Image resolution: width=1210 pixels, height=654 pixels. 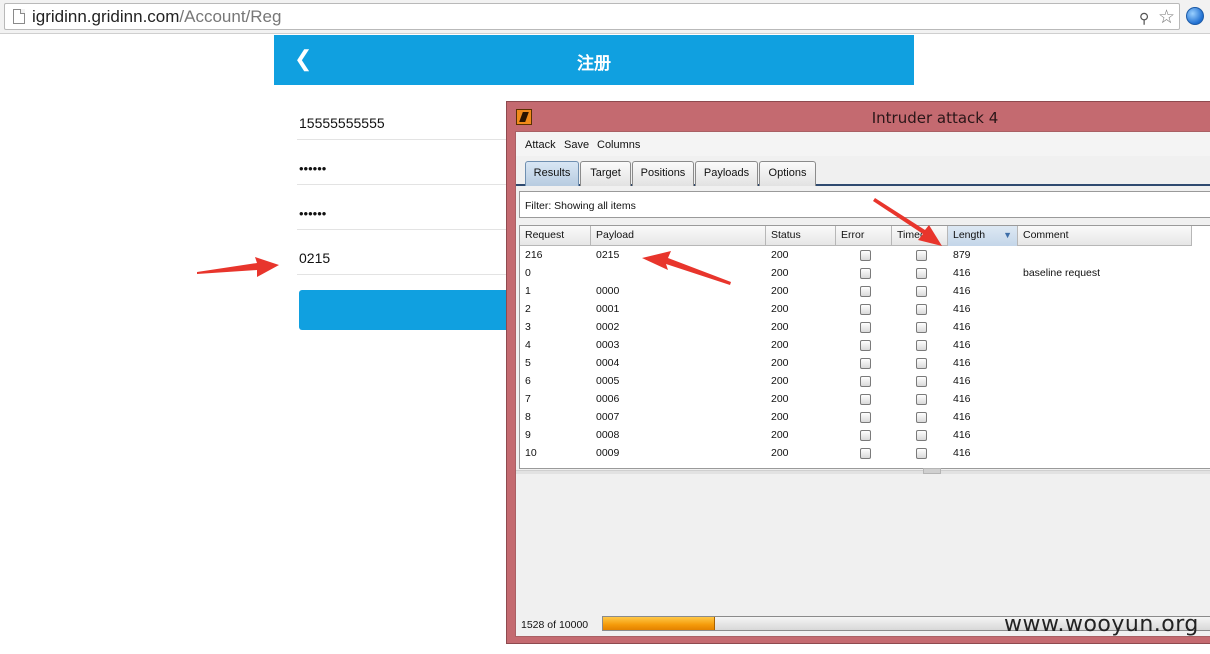 What do you see at coordinates (528, 291) in the screenshot?
I see `cell-request: 1` at bounding box center [528, 291].